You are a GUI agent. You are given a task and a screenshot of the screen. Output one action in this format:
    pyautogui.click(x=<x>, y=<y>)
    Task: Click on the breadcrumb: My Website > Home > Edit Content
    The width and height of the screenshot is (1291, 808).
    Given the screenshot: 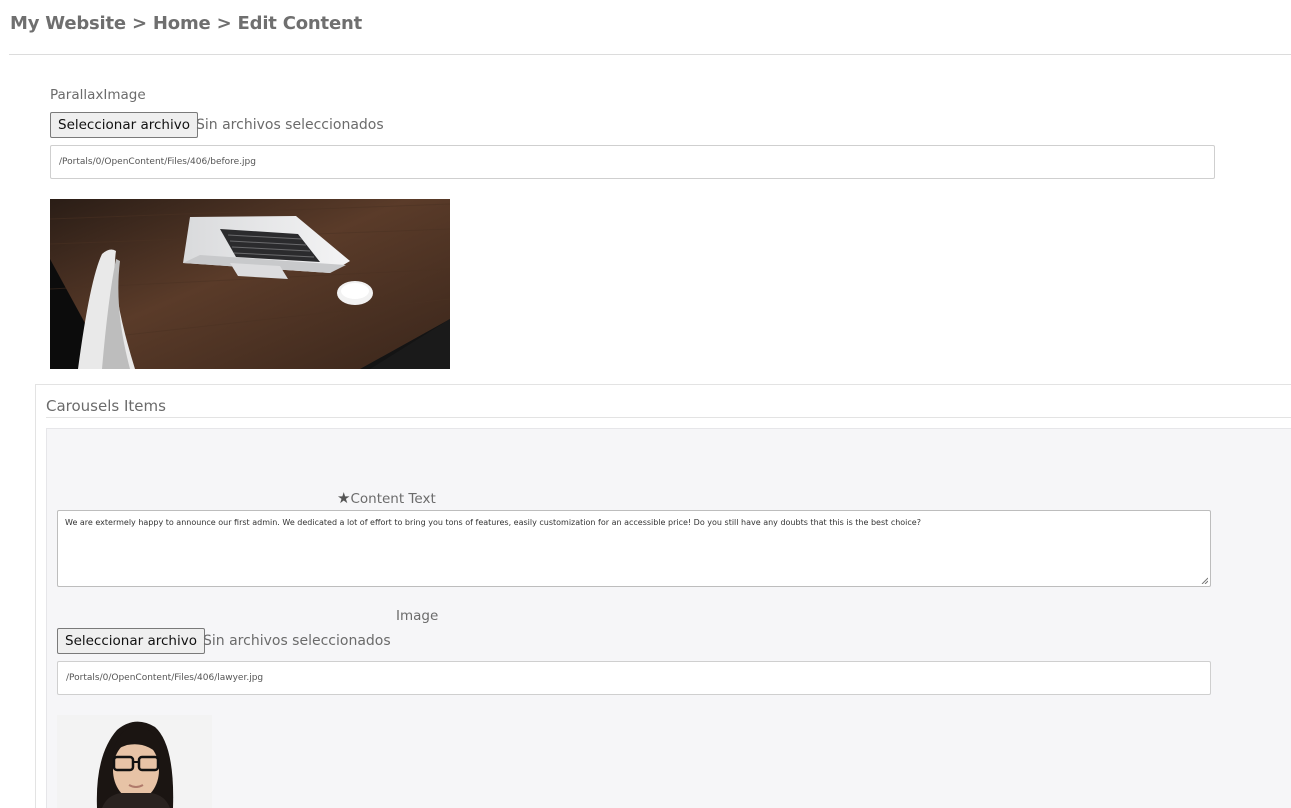 What is the action you would take?
    pyautogui.click(x=186, y=23)
    